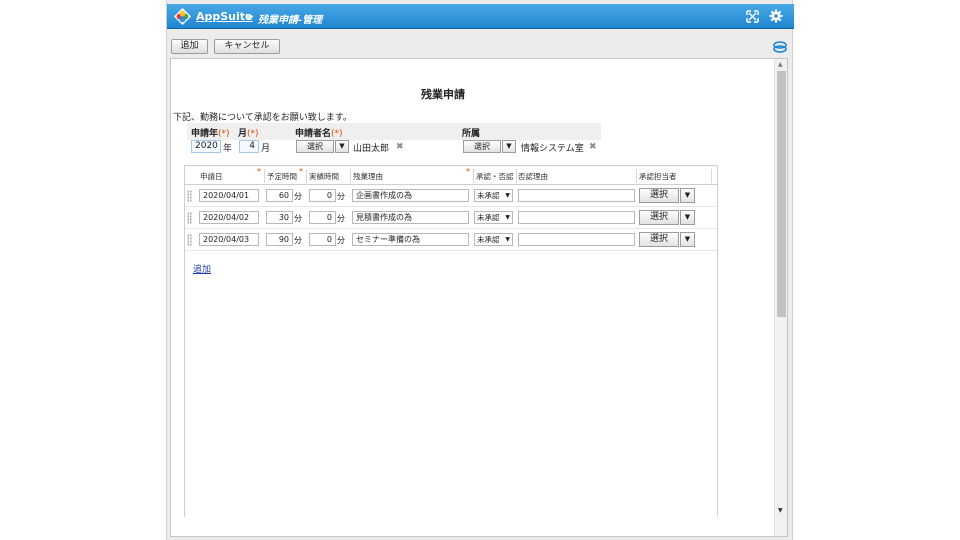  What do you see at coordinates (324, 176) in the screenshot?
I see `col-actual: 実績時間` at bounding box center [324, 176].